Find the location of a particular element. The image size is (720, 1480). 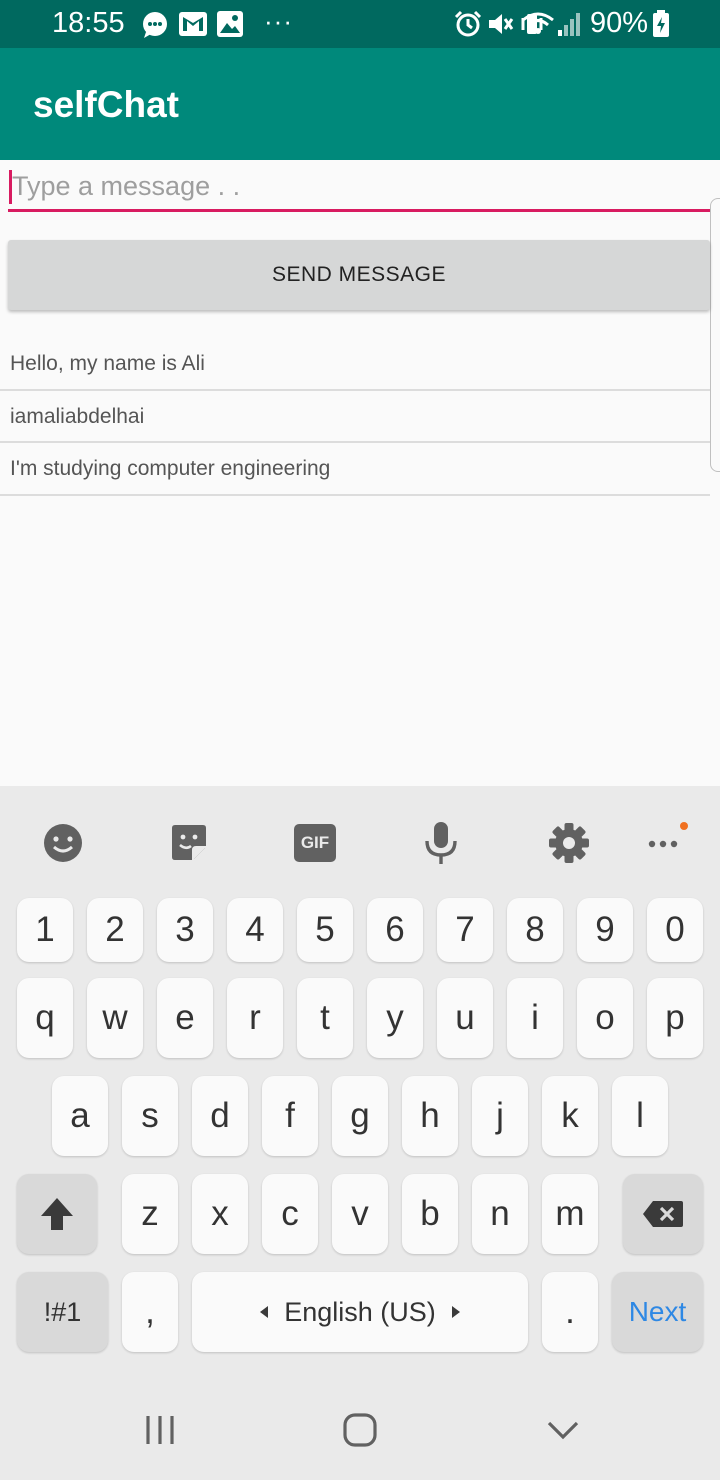

status-time: 18:55 is located at coordinates (88, 23).